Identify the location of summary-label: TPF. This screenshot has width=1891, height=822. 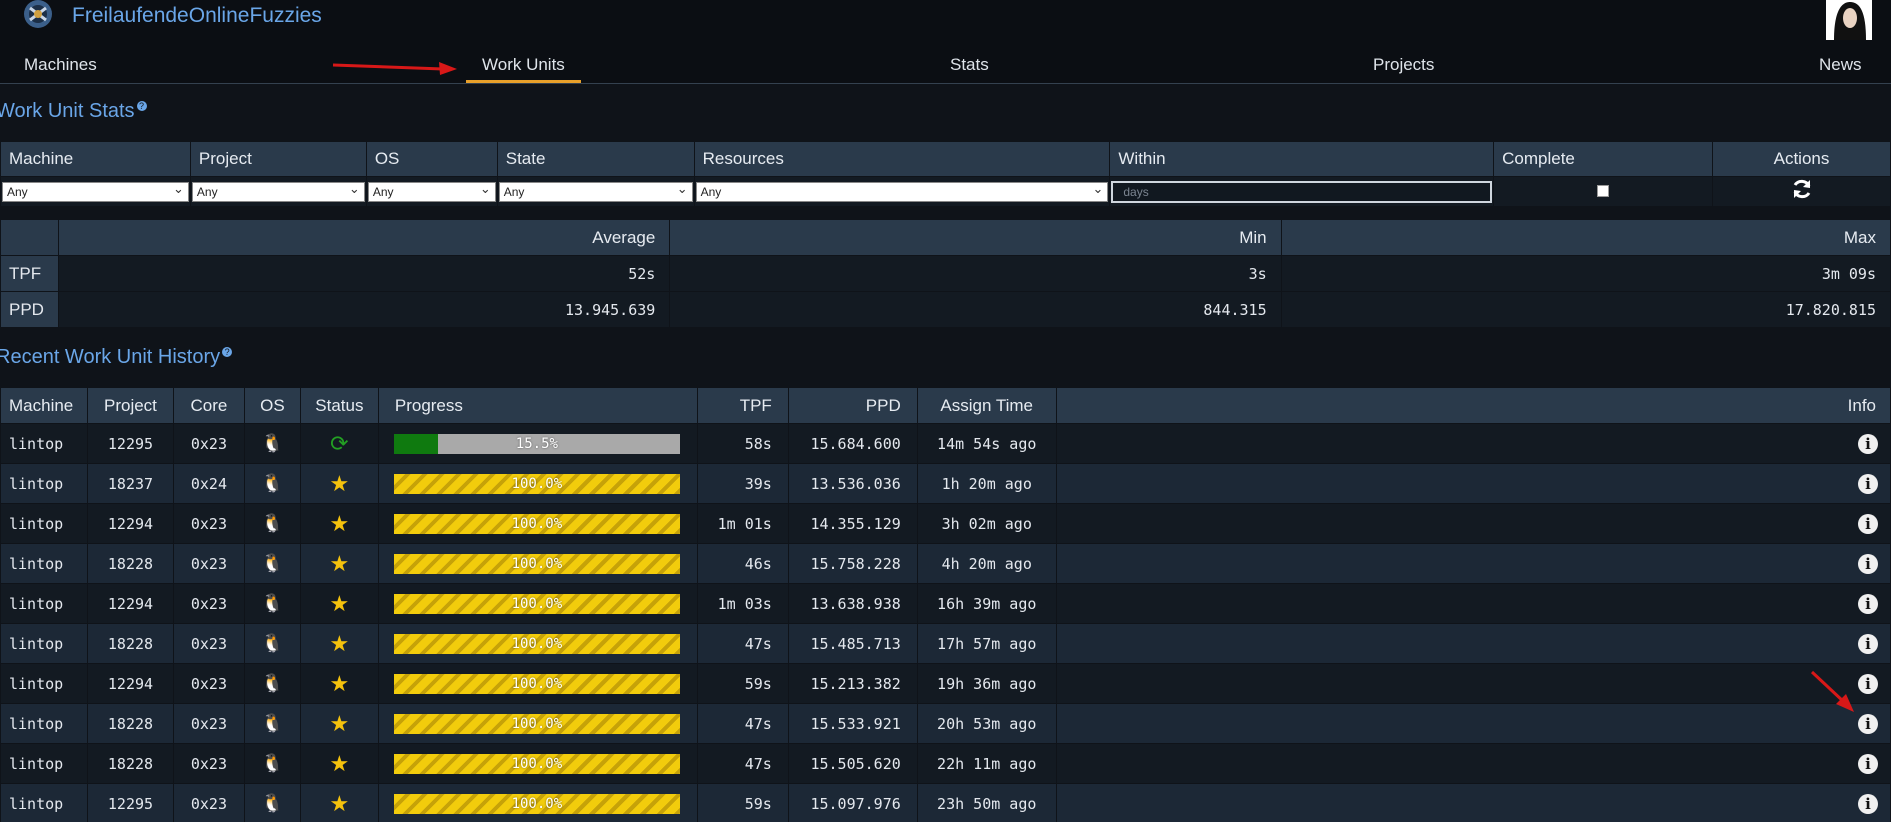
(29, 273).